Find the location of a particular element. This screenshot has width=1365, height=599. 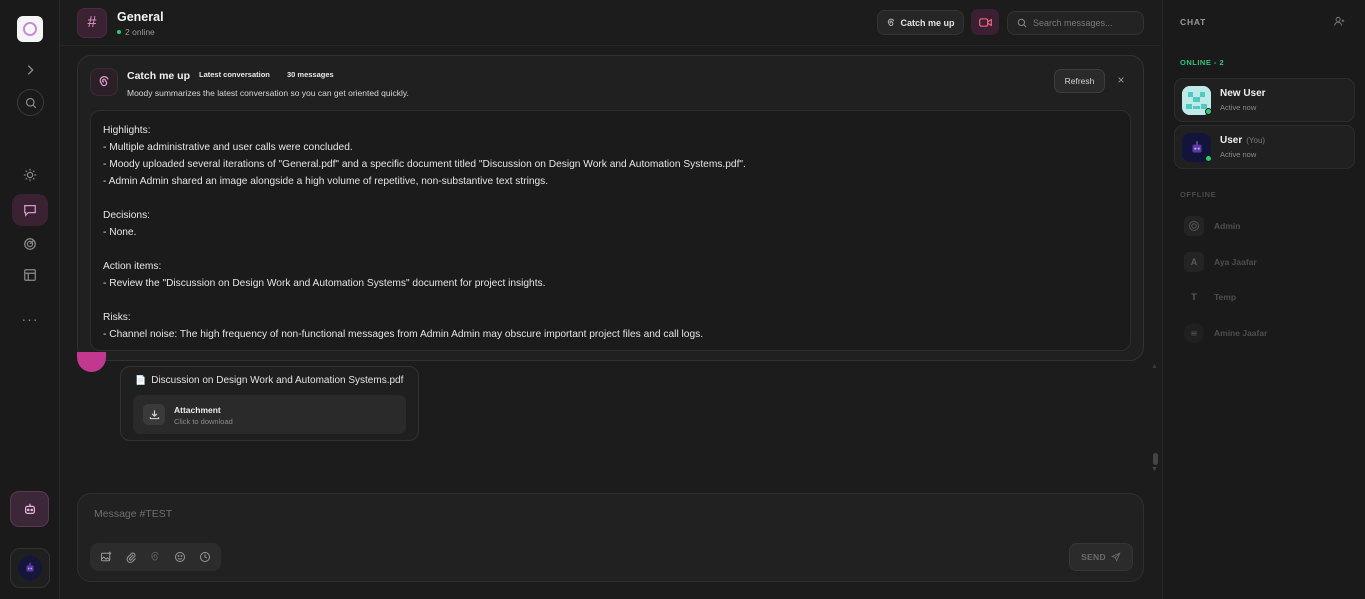

catch-me-up-button: Catch me up is located at coordinates (920, 22).